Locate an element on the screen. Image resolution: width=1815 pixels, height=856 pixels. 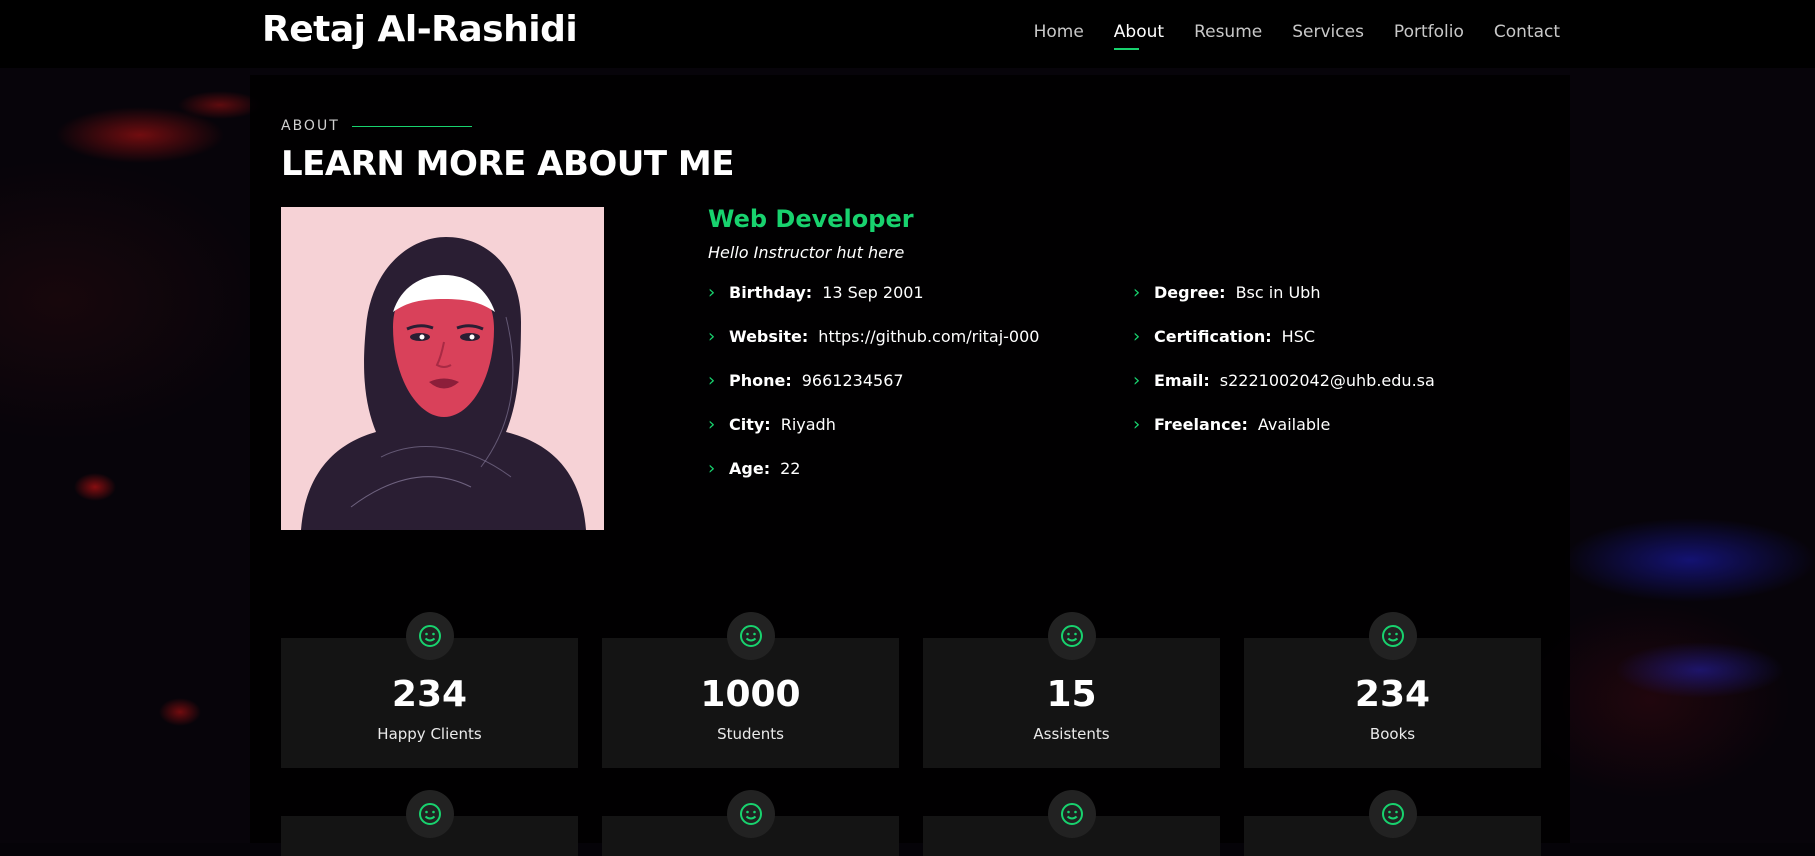
detail-label: Age: is located at coordinates (750, 468).